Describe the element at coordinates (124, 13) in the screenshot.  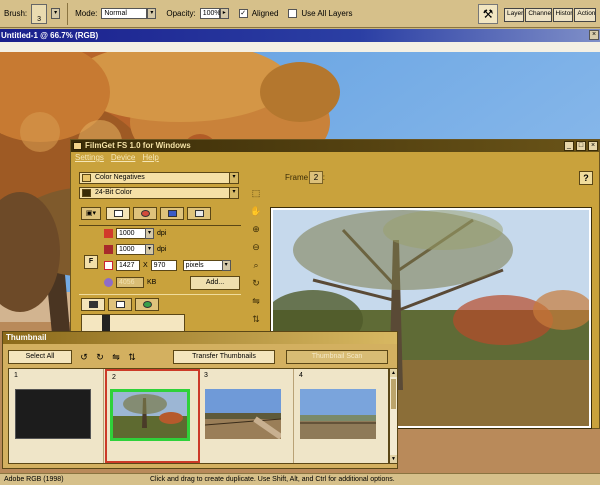
I see `mode-select: Normal` at that location.